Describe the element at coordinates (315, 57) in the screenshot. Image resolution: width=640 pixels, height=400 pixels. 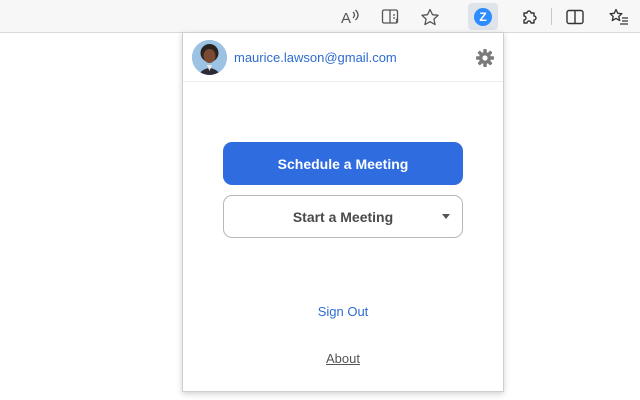
I see `account-email: maurice.lawson@gmail.com` at that location.